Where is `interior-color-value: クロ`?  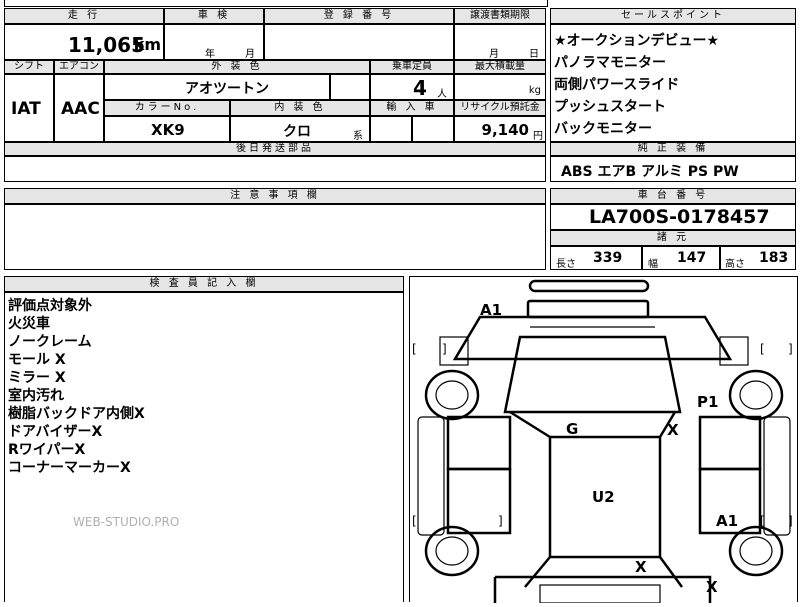 interior-color-value: クロ is located at coordinates (297, 132).